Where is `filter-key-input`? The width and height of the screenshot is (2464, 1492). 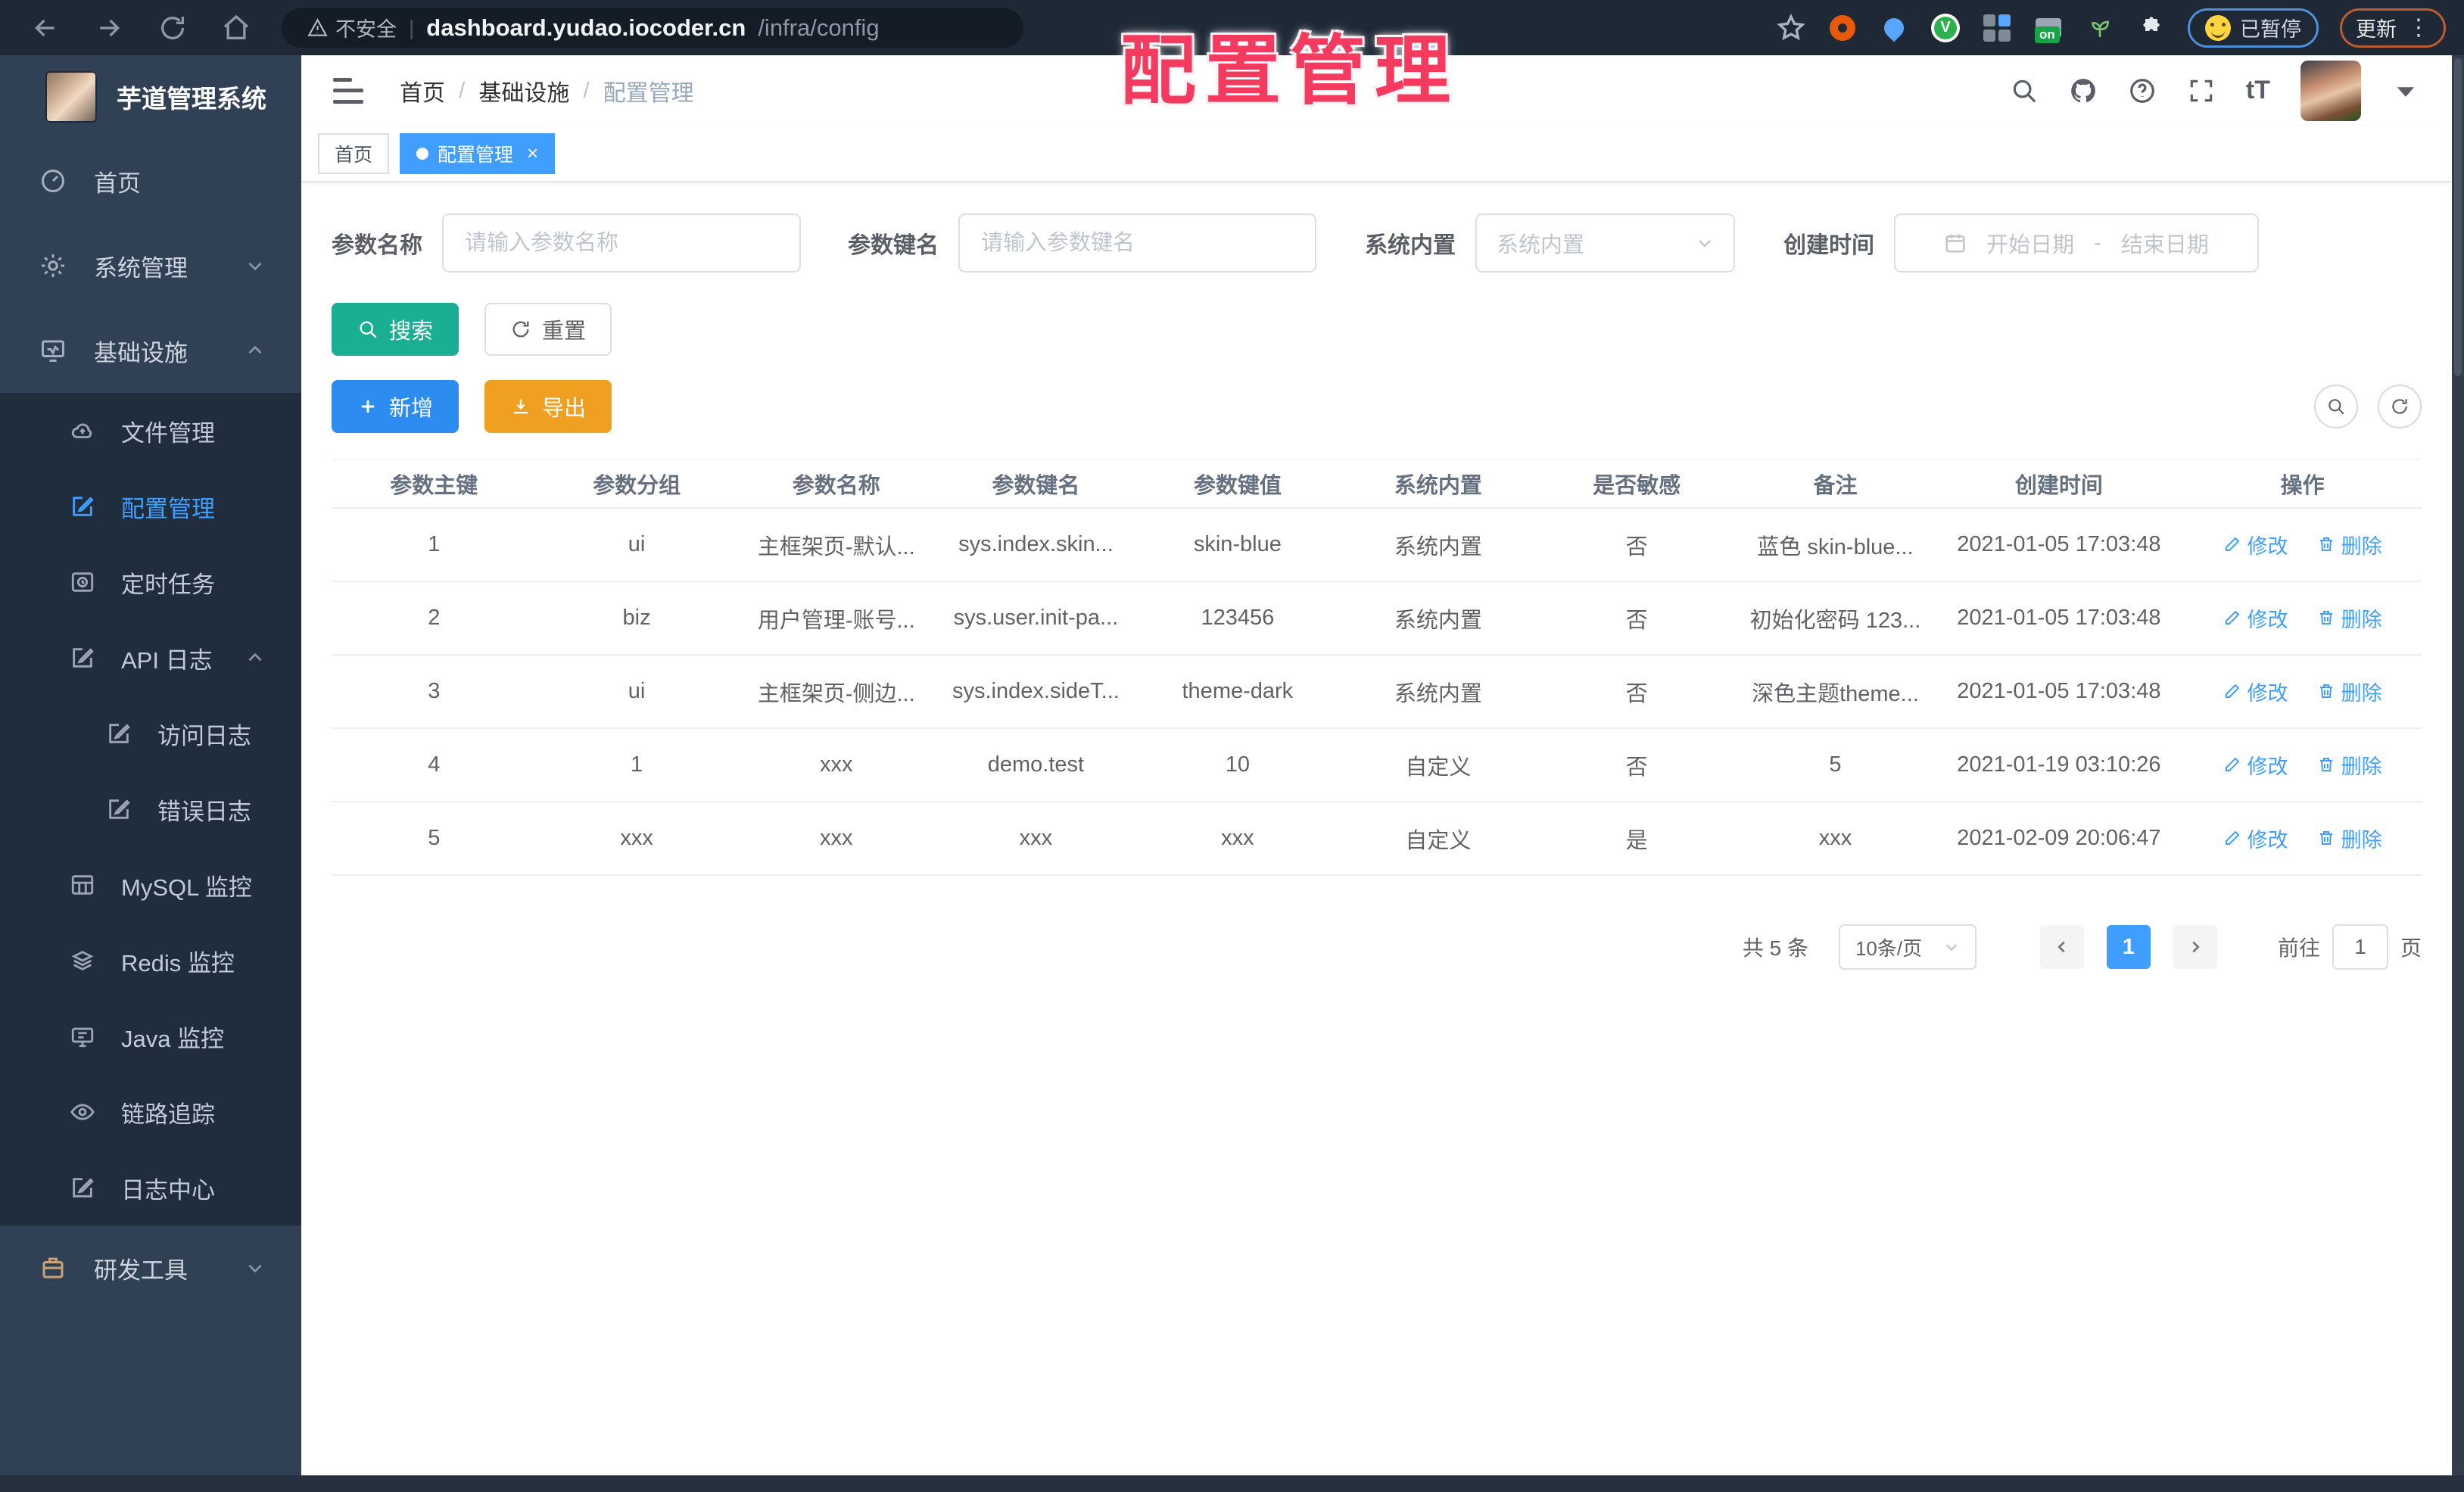
filter-key-input is located at coordinates (1137, 243).